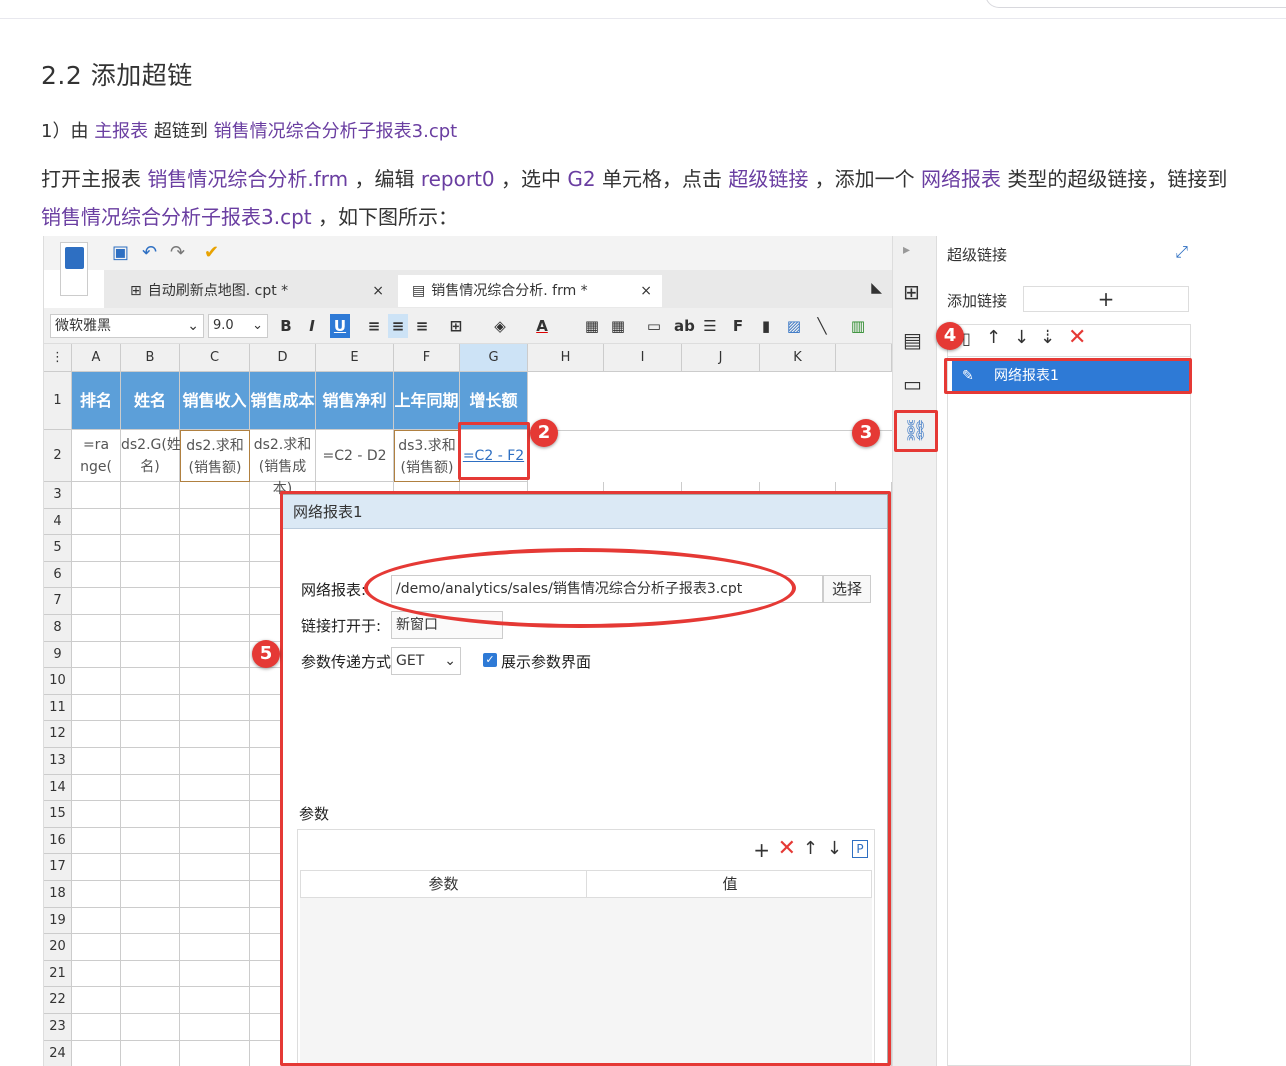  Describe the element at coordinates (121, 131) in the screenshot. I see `main-report-link: 主报表` at that location.